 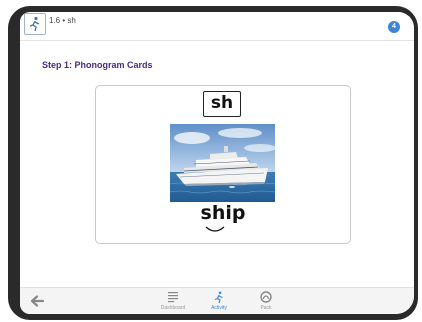 I want to click on runner-icon, so click(x=34, y=24).